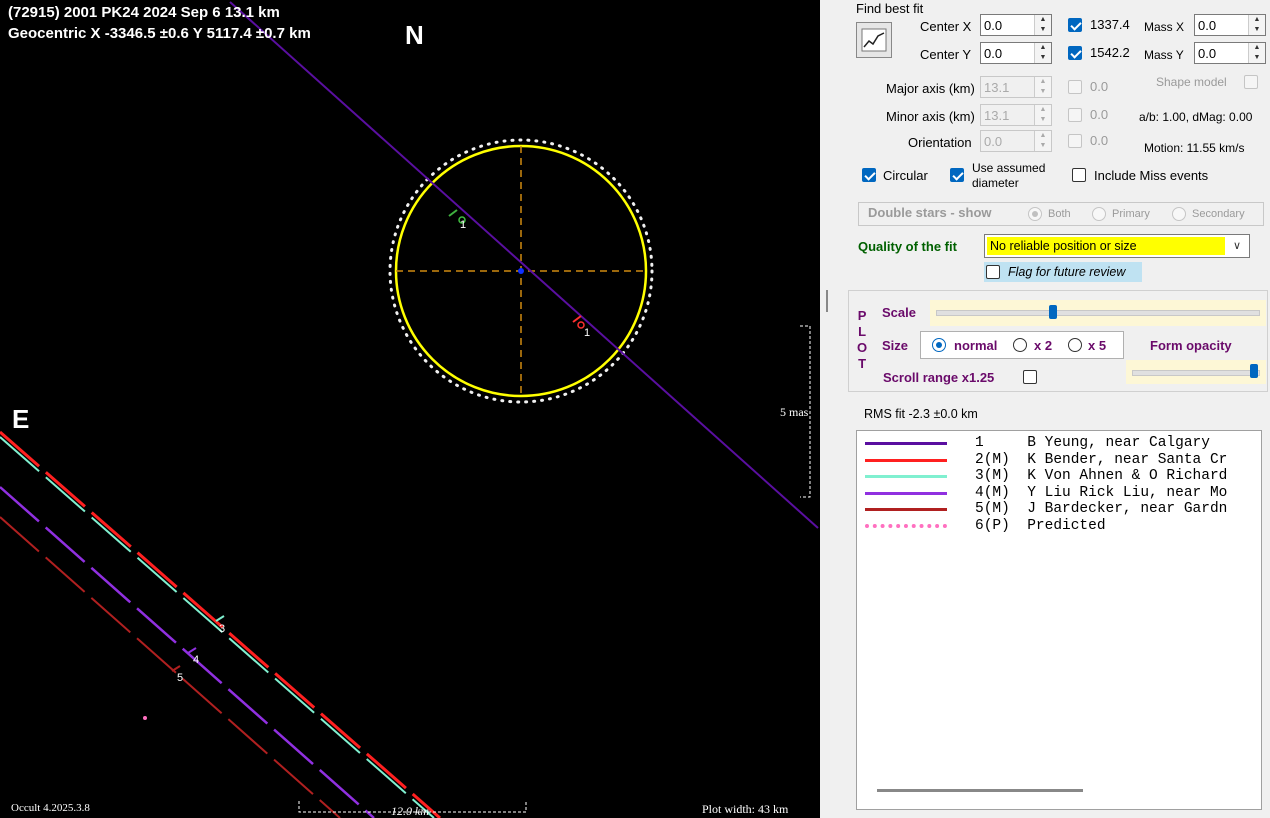 This screenshot has width=1270, height=818. What do you see at coordinates (1098, 313) in the screenshot?
I see `scale-slider` at bounding box center [1098, 313].